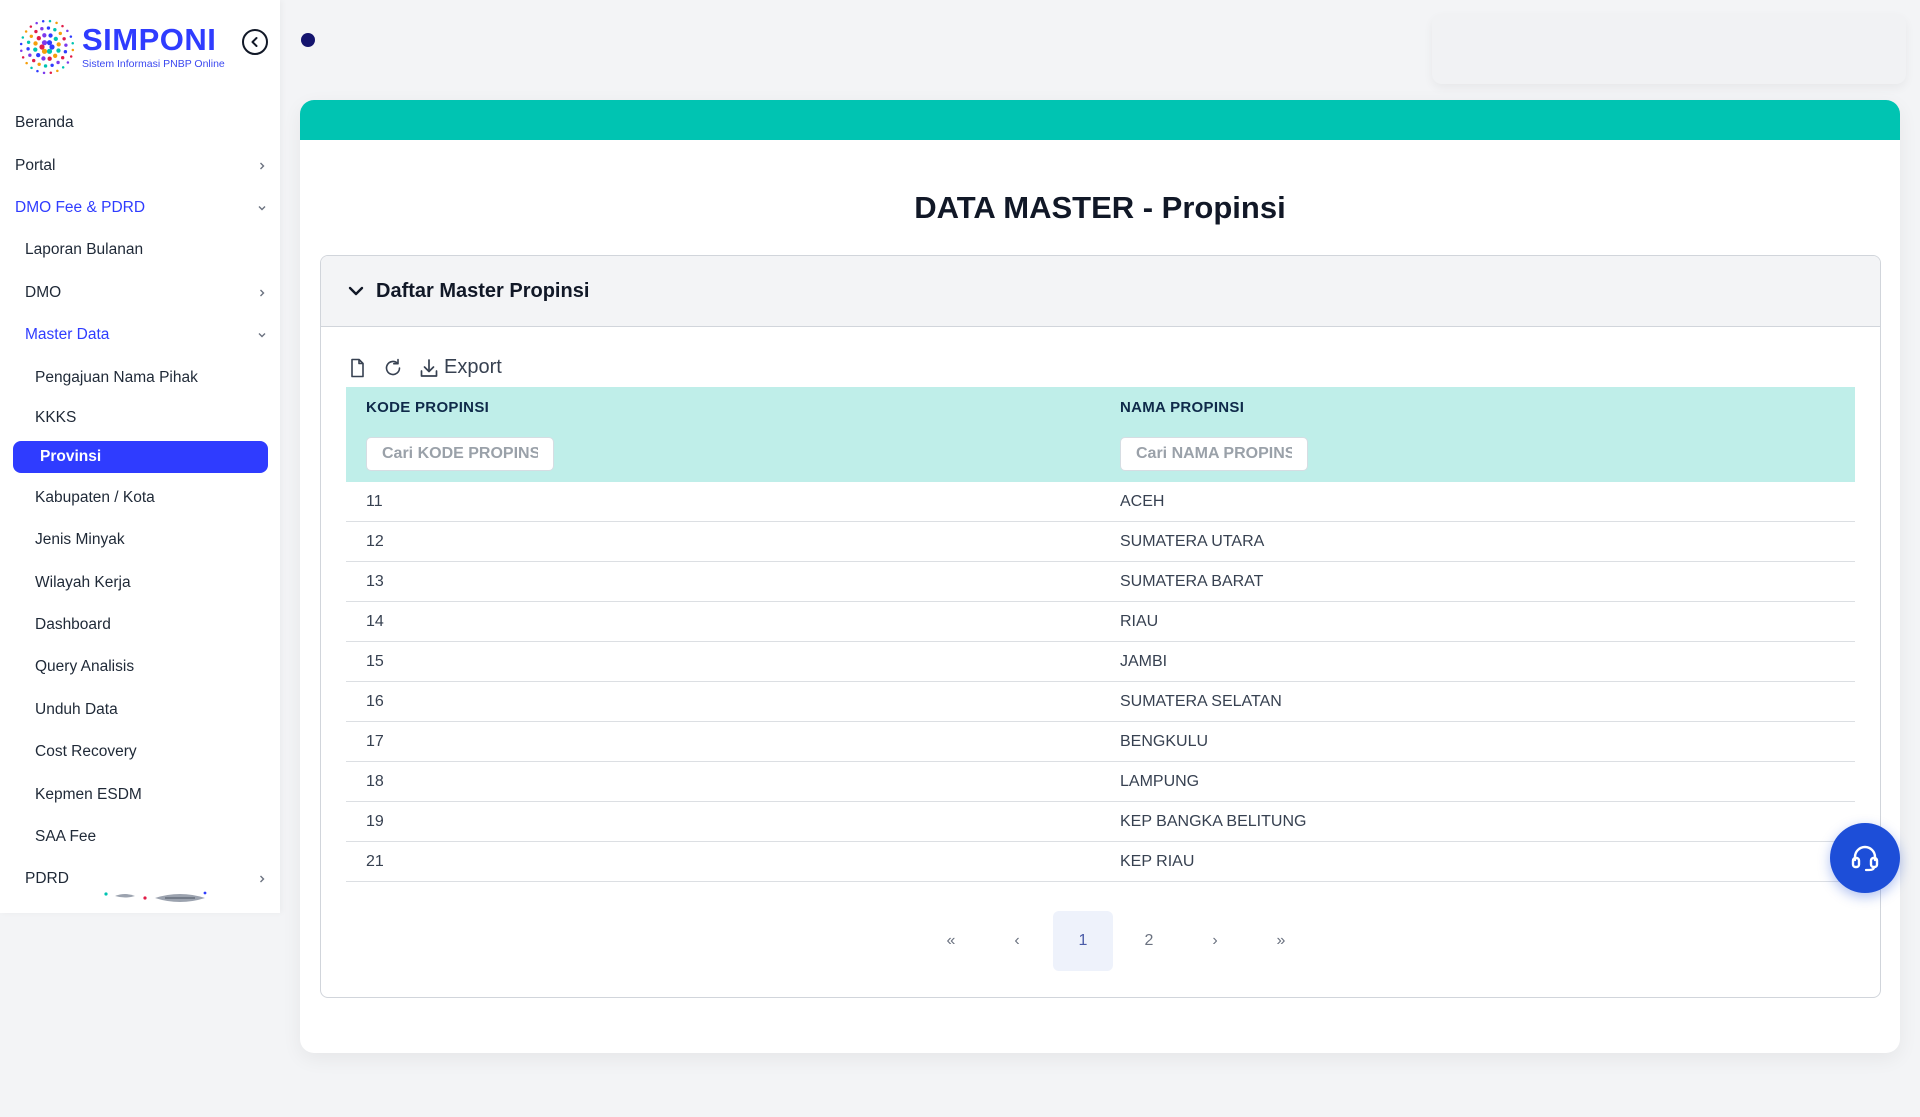  Describe the element at coordinates (66, 837) in the screenshot. I see `sidebar-item-label: SAA Fee` at that location.